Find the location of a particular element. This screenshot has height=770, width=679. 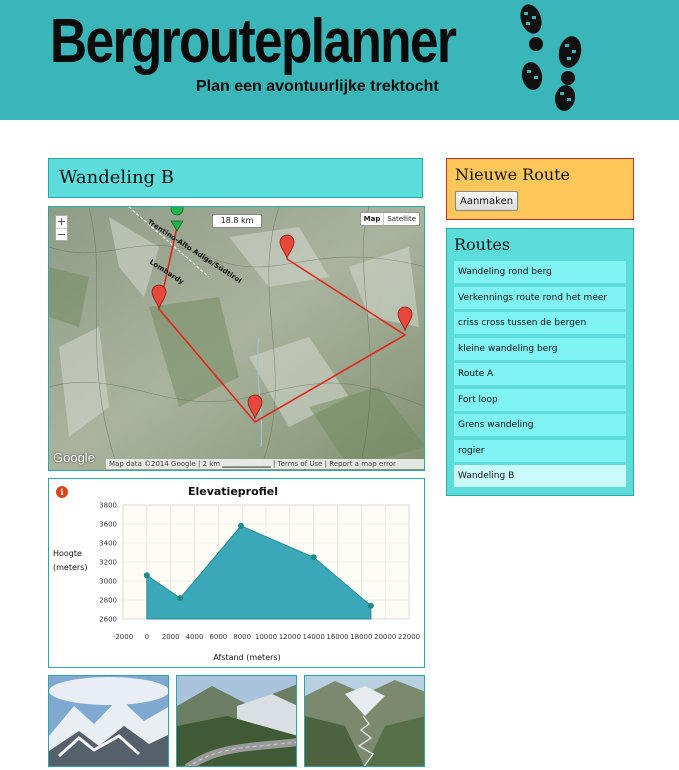

x-tick-label: 4000 is located at coordinates (195, 637).